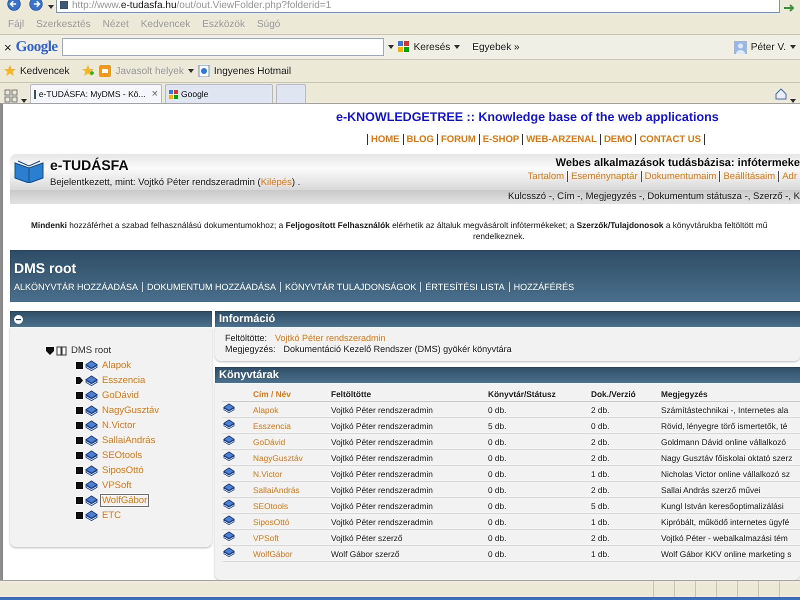  Describe the element at coordinates (418, 6) in the screenshot. I see `address-field: http://www.e-tudasfa.hu/out/out.ViewFolder.php?folderid=1` at that location.